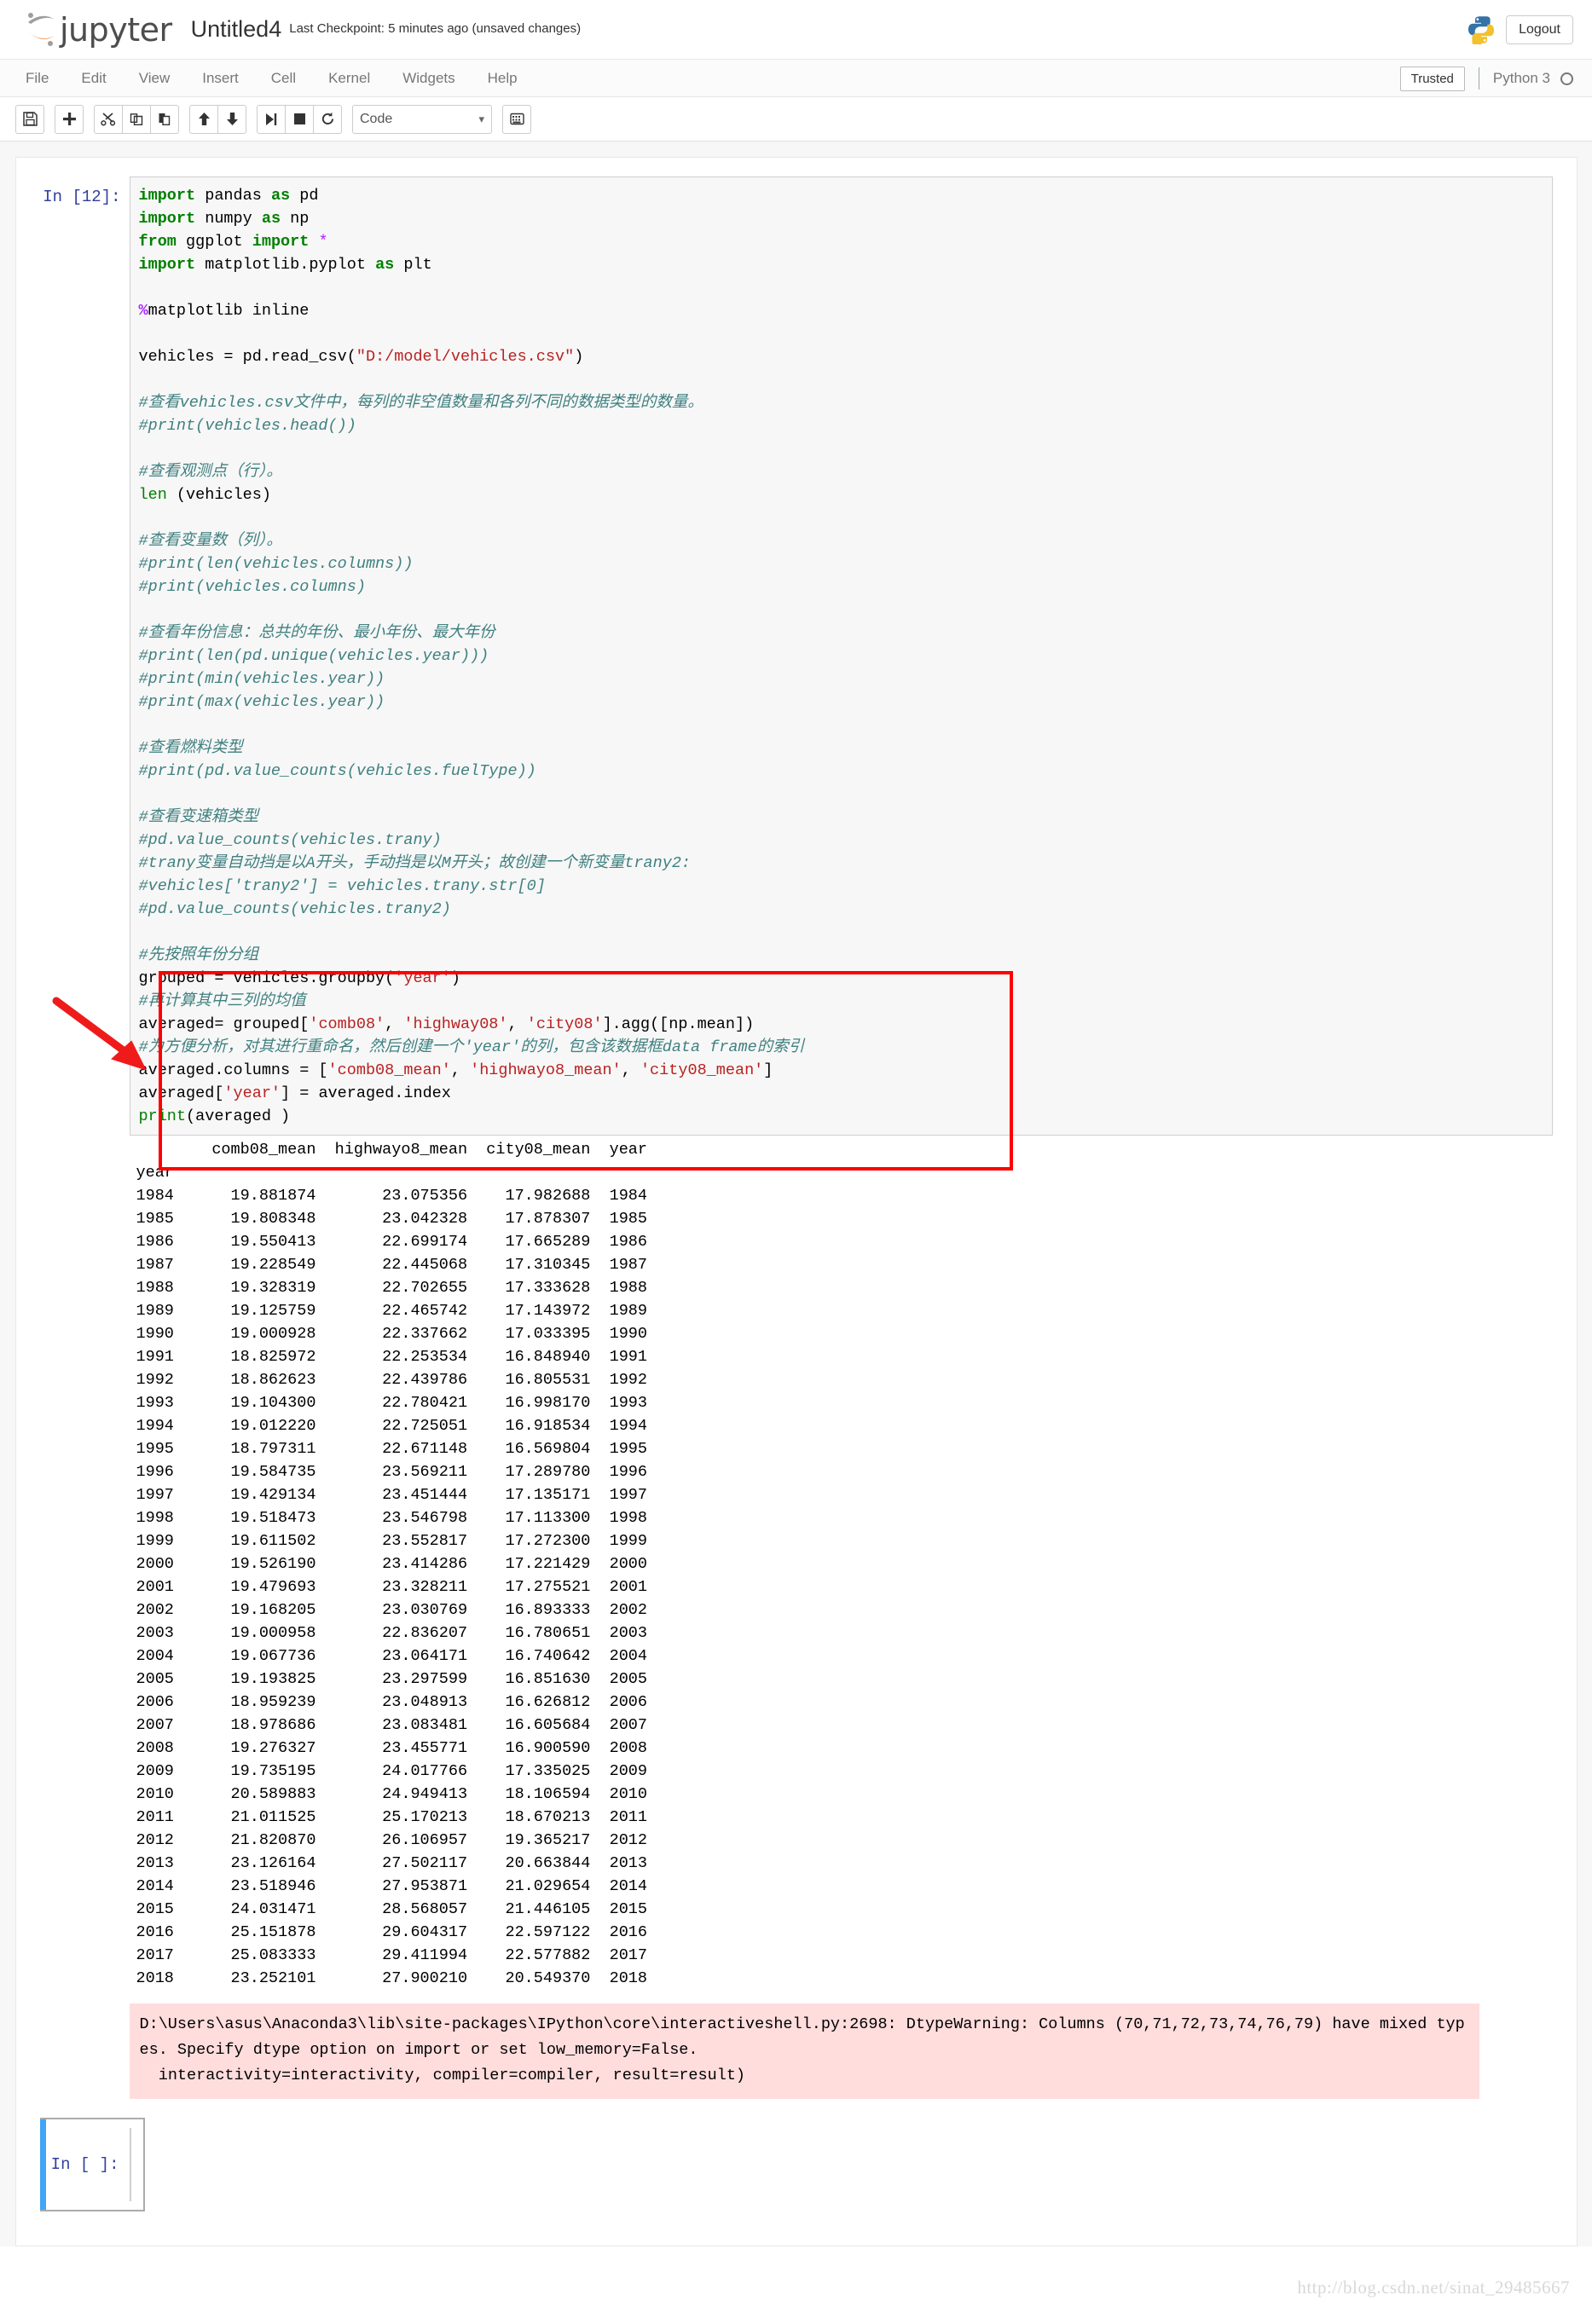 This screenshot has height=2324, width=1592. I want to click on header-right-group: Logout, so click(1520, 30).